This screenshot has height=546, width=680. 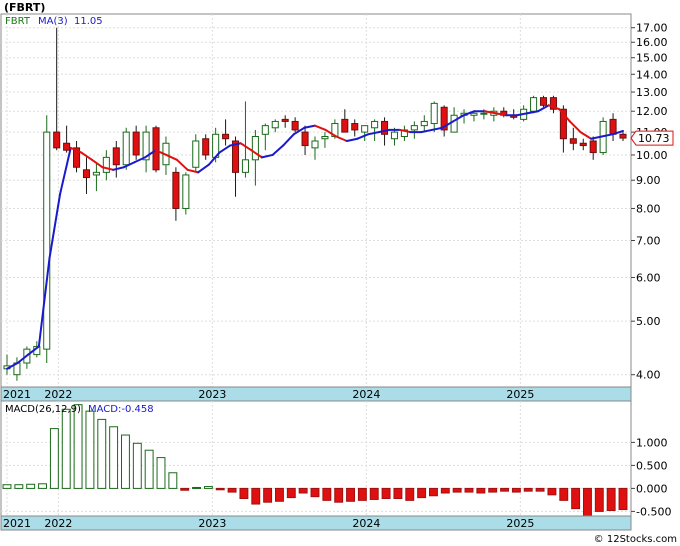 I want to click on price-ytick-label: 8.00, so click(x=648, y=208).